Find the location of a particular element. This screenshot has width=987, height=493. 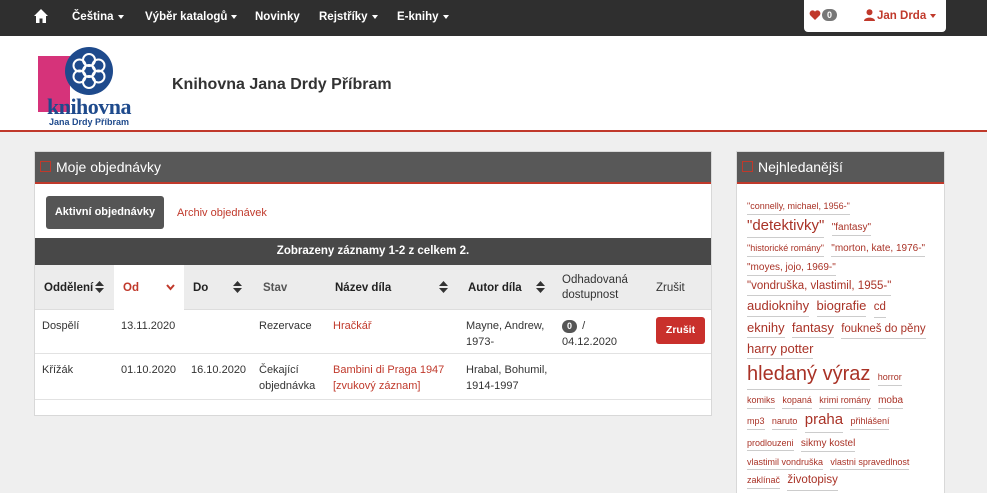

tag-link: kopaná is located at coordinates (797, 401).